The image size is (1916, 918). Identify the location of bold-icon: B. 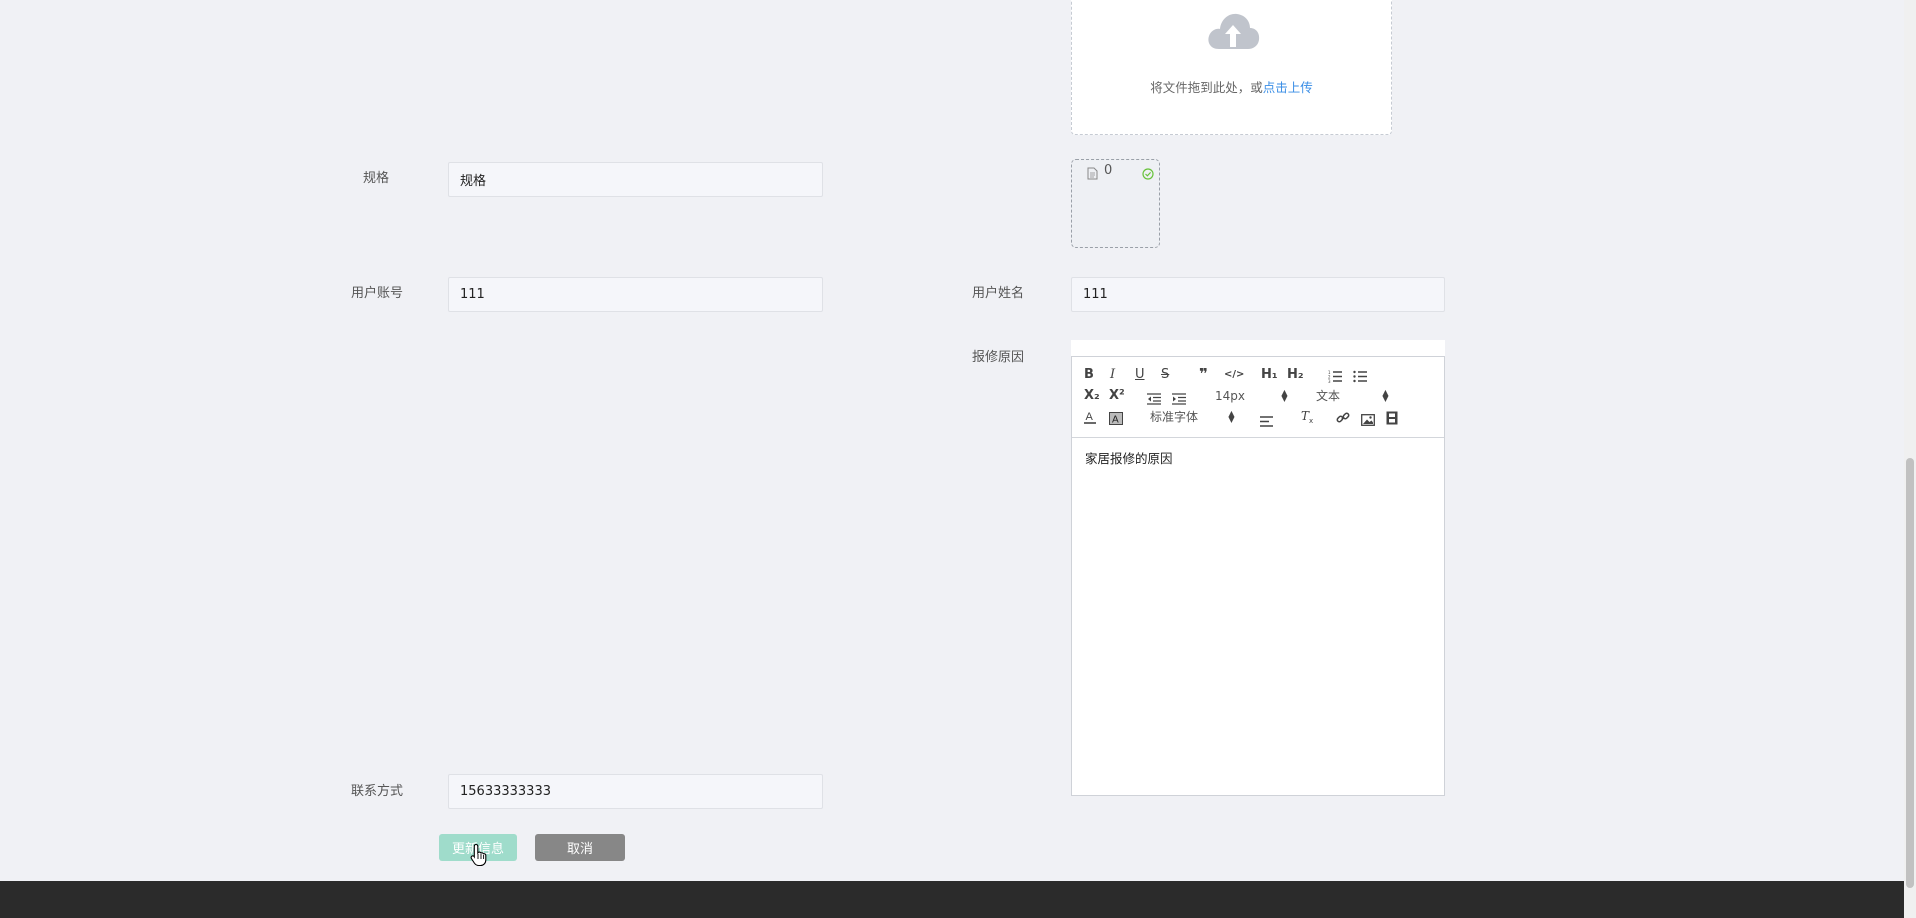
(1089, 375).